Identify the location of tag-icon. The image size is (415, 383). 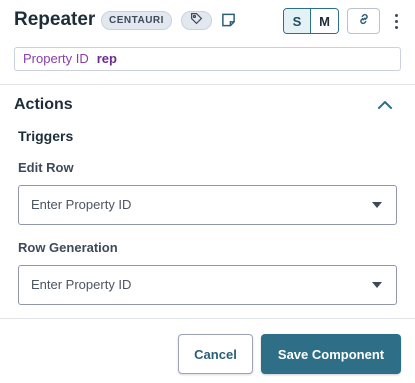
(196, 21).